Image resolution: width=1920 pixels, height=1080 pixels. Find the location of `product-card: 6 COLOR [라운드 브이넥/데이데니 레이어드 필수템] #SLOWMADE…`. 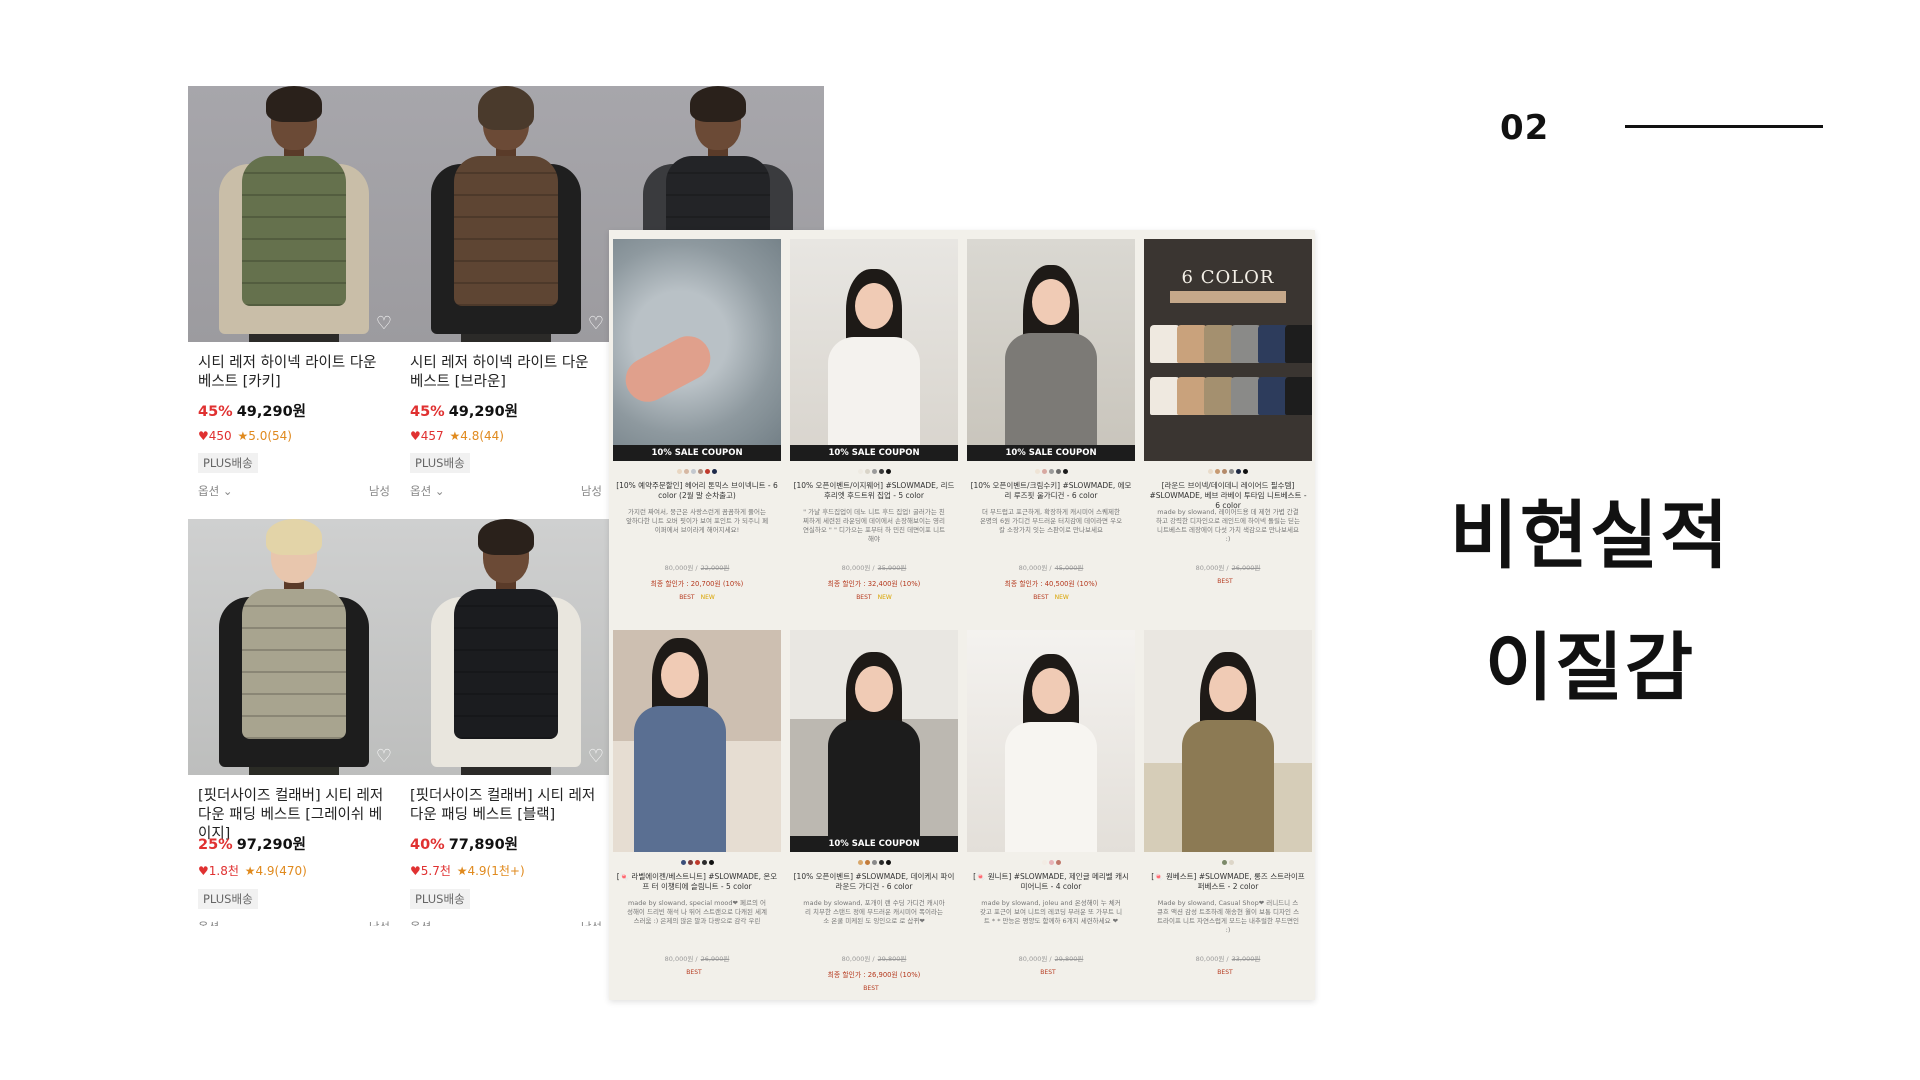

product-card: 6 COLOR [라운드 브이넥/데이데니 레이어드 필수템] #SLOWMADE… is located at coordinates (1228, 412).